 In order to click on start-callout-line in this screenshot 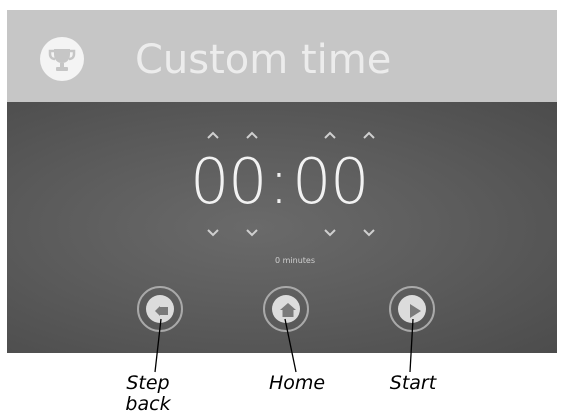, I will do `click(411, 345)`.